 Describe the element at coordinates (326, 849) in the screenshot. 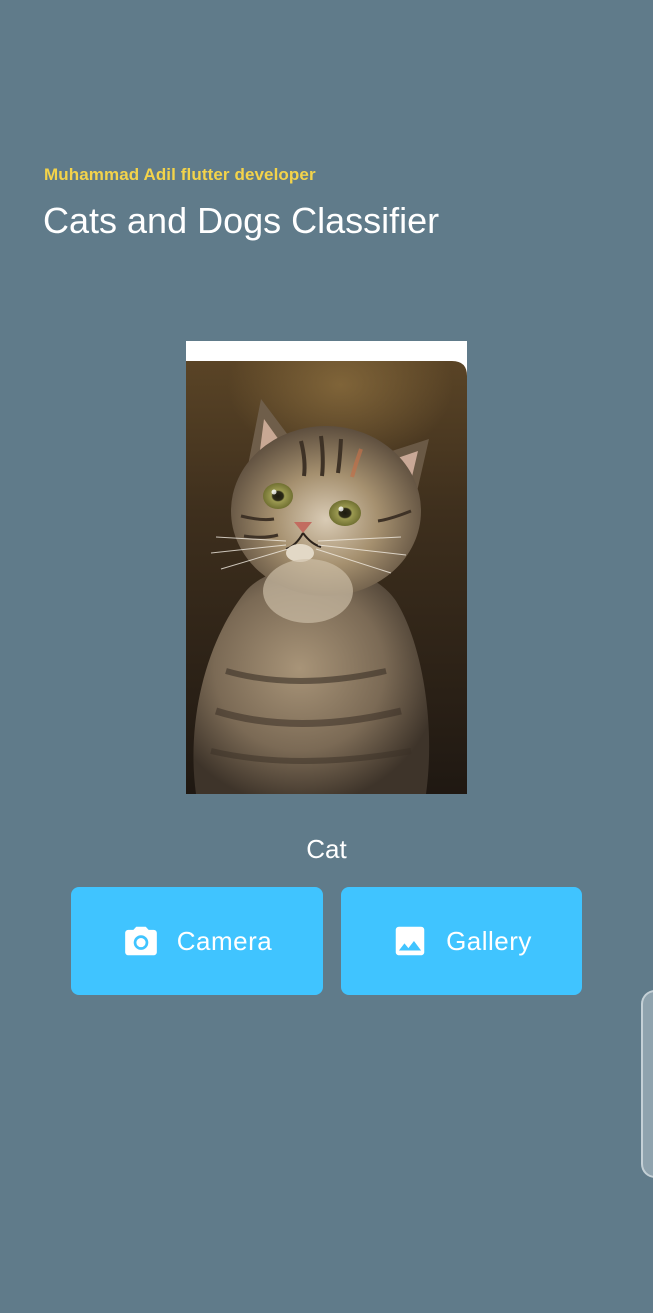

I see `prediction-result: Cat` at that location.